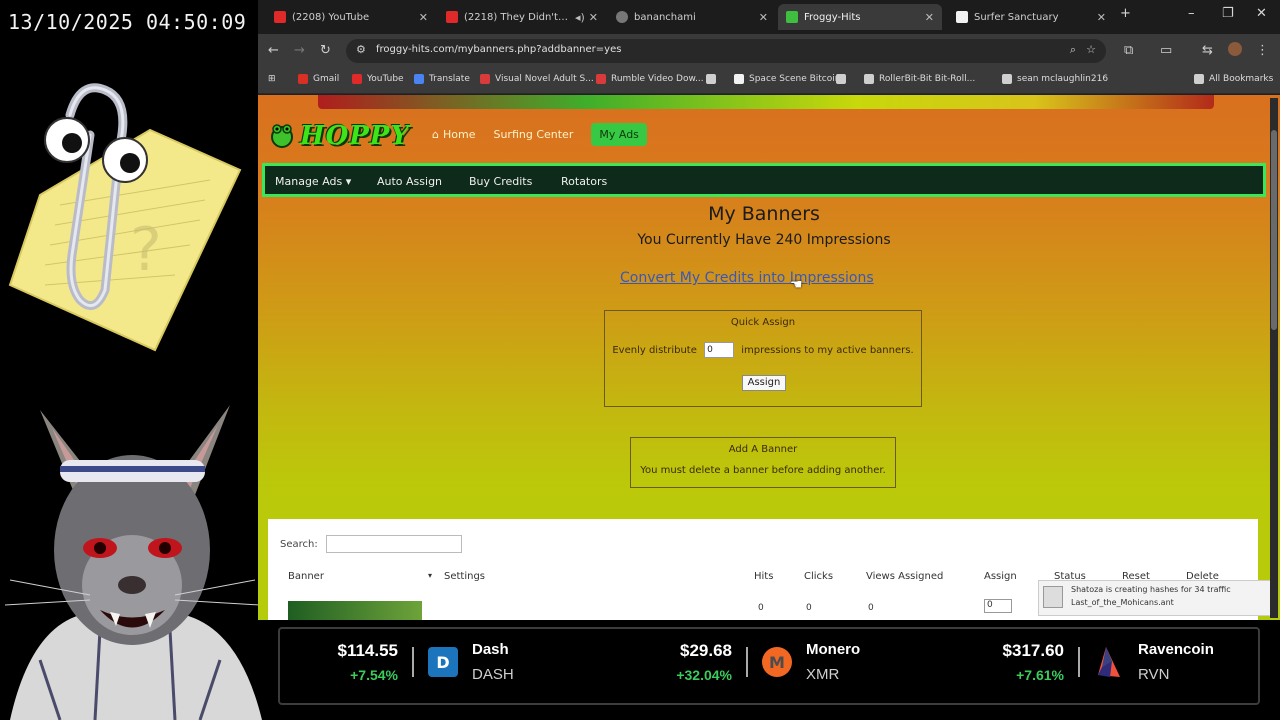  I want to click on site-info-icon: ⚙, so click(361, 49).